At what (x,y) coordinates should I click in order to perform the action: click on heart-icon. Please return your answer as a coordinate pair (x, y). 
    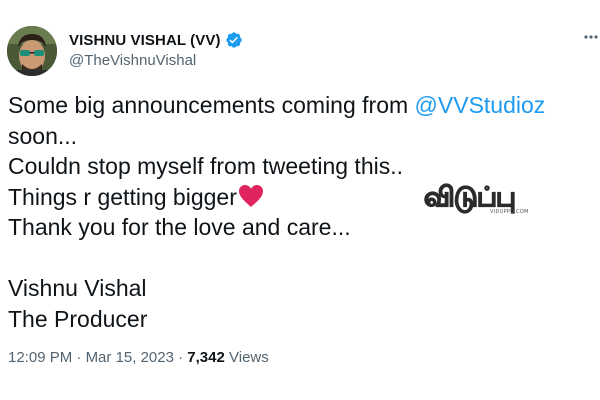
    Looking at the image, I should click on (251, 200).